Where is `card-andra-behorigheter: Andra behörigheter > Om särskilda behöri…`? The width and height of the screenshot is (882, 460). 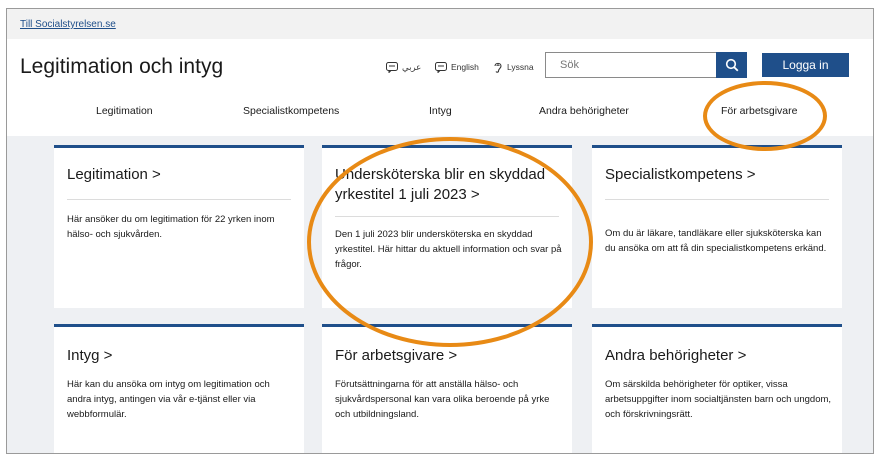
card-andra-behorigheter: Andra behörigheter > Om särskilda behöri… is located at coordinates (717, 388).